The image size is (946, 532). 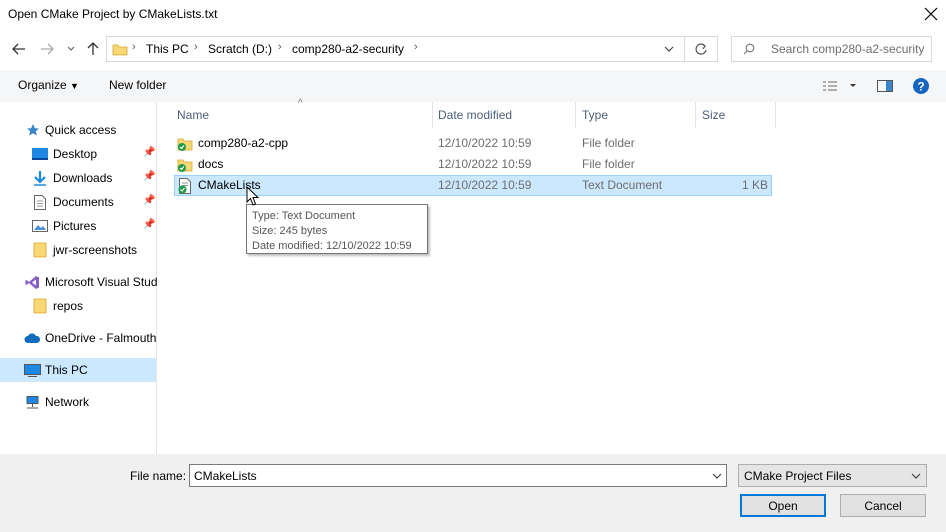 What do you see at coordinates (137, 85) in the screenshot?
I see `new-folder-button: New folder` at bounding box center [137, 85].